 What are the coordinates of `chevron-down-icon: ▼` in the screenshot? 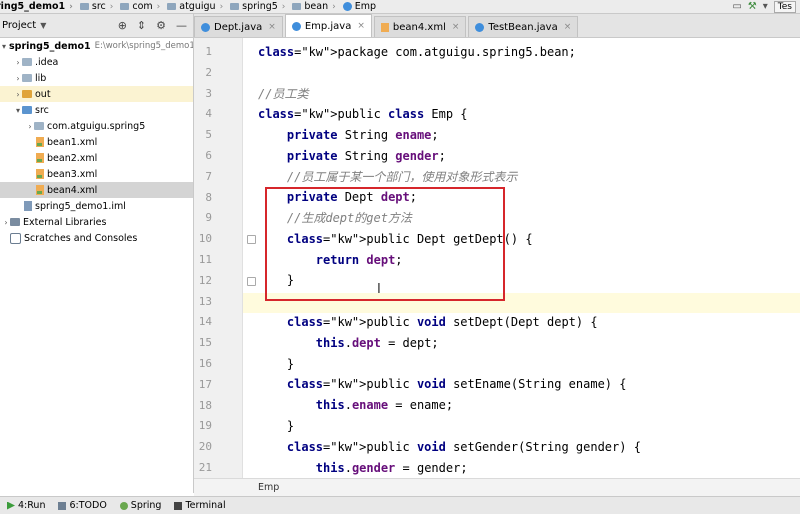 It's located at (43, 25).